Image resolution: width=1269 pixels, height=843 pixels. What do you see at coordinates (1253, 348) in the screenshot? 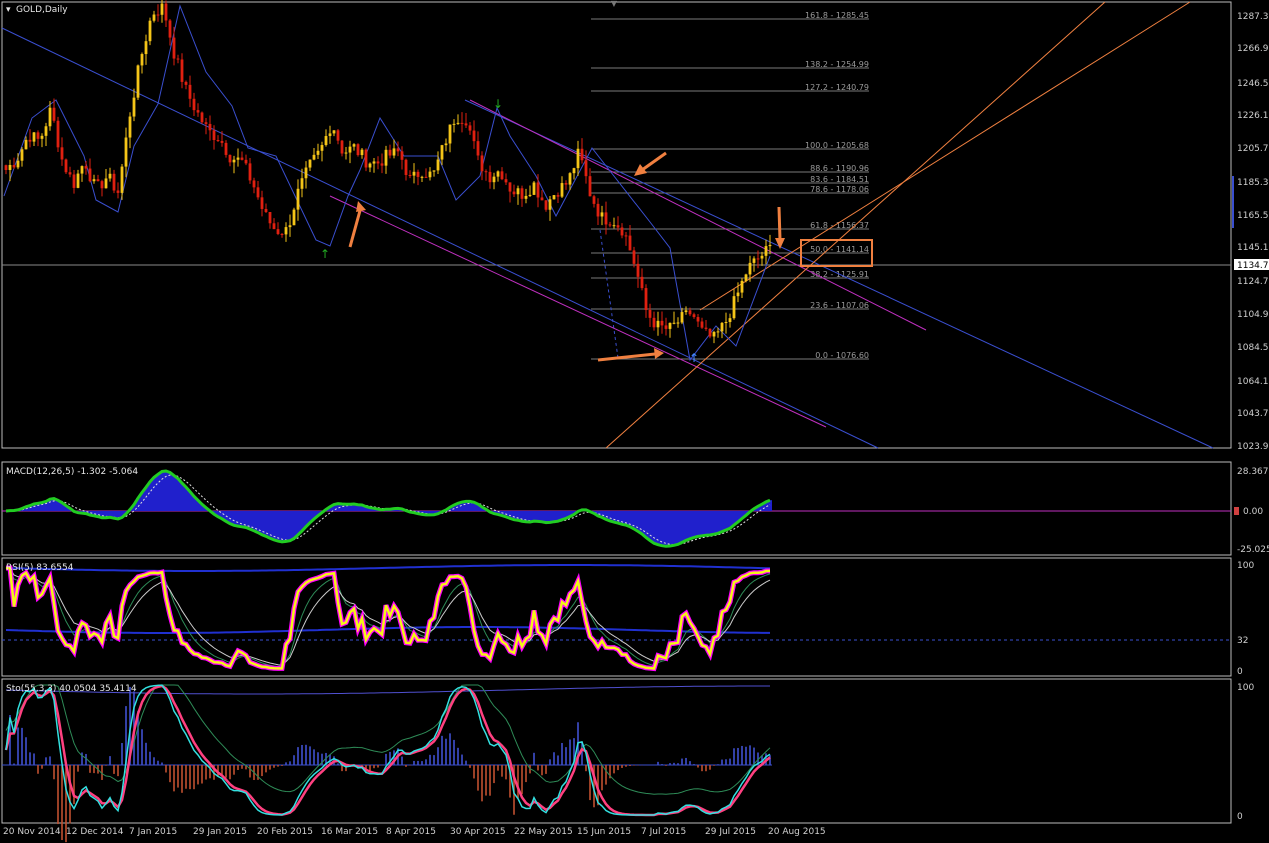
I see `price-tick: 1084.51` at bounding box center [1253, 348].